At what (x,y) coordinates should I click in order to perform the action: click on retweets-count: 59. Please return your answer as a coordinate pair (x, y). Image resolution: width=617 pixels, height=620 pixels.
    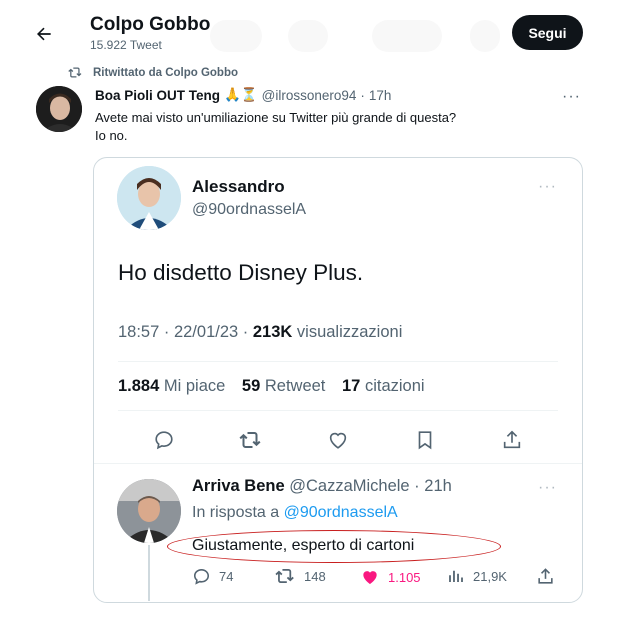
    Looking at the image, I should click on (251, 386).